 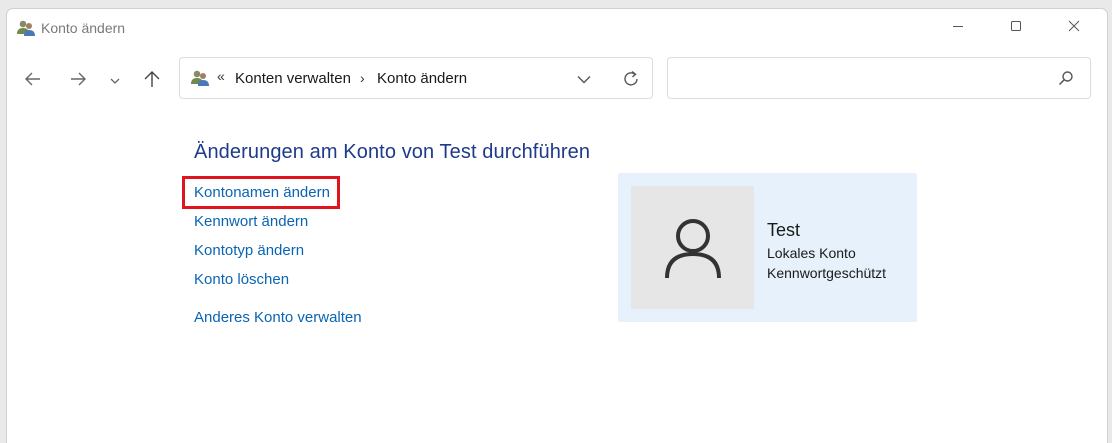 I want to click on highlight-box, so click(x=261, y=192).